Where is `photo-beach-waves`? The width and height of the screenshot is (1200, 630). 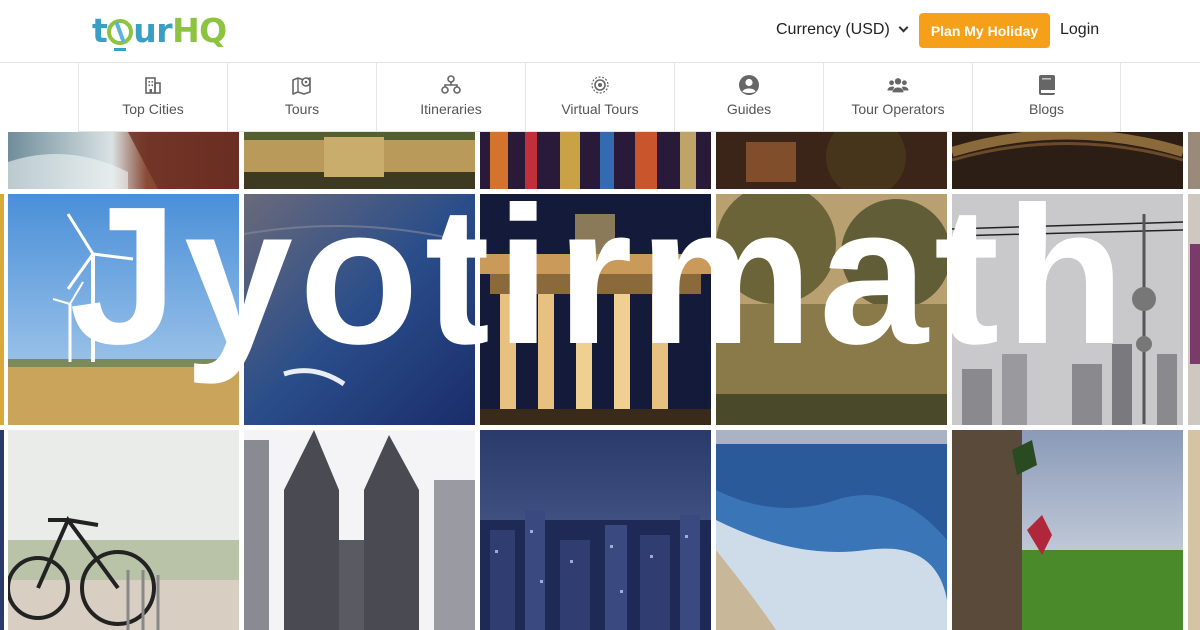 photo-beach-waves is located at coordinates (831, 530).